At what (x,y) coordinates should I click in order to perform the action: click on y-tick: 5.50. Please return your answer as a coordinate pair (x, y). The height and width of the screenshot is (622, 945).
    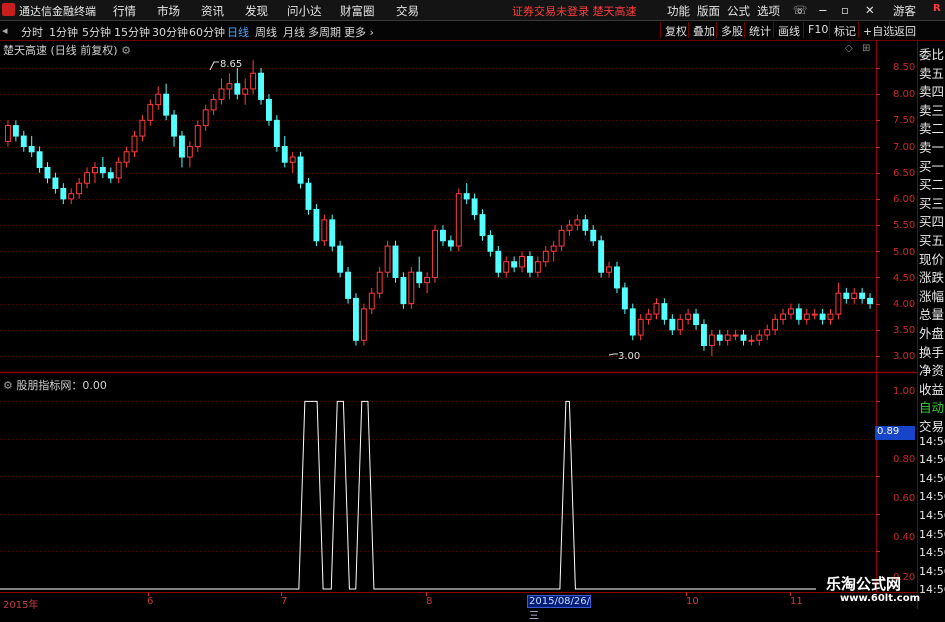
    Looking at the image, I should click on (904, 225).